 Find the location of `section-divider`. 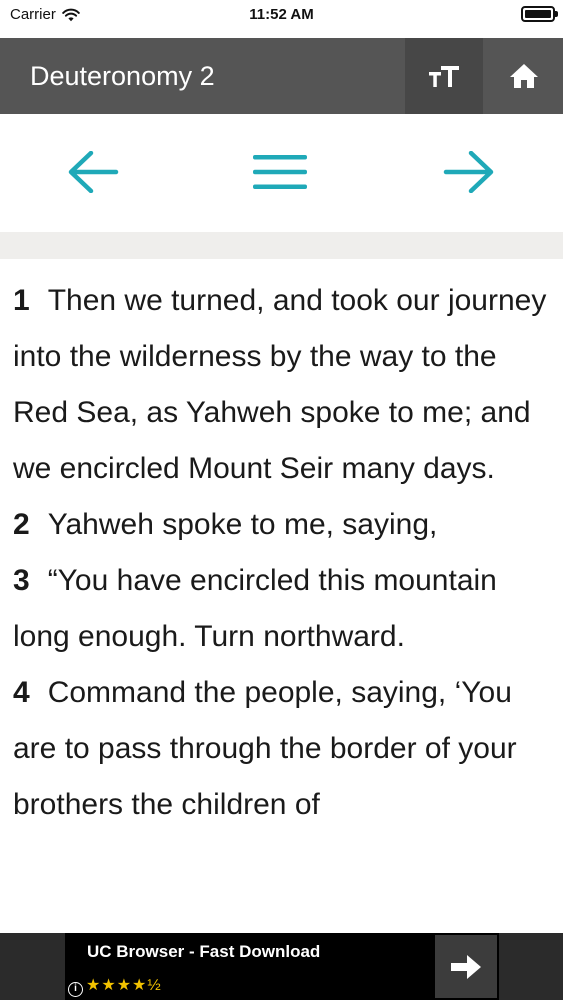

section-divider is located at coordinates (281, 245).